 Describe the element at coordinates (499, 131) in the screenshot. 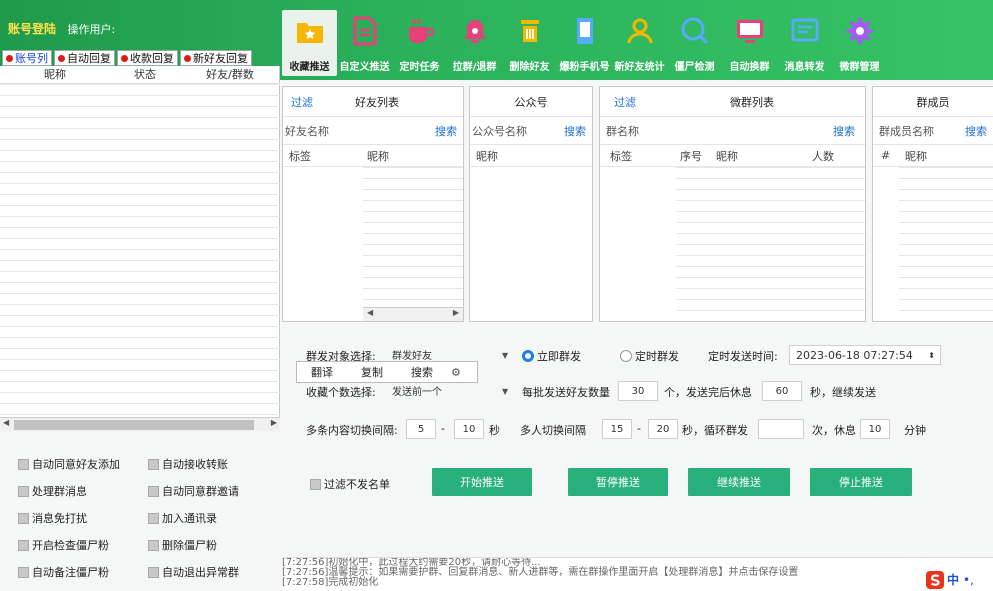

I see `official-search-input: 公众号名称` at that location.